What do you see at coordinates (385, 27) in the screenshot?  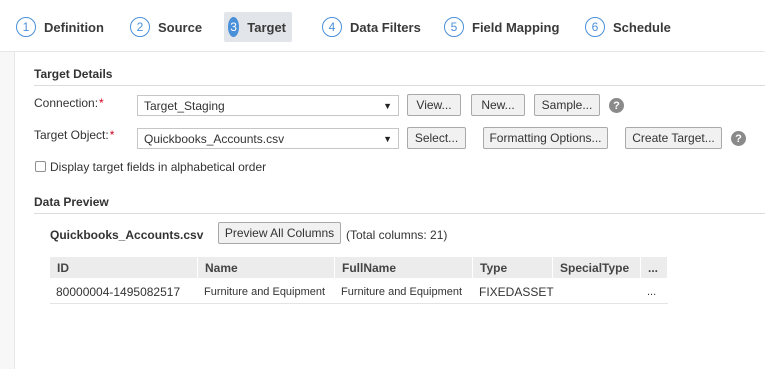 I see `step-label: Data Filters` at bounding box center [385, 27].